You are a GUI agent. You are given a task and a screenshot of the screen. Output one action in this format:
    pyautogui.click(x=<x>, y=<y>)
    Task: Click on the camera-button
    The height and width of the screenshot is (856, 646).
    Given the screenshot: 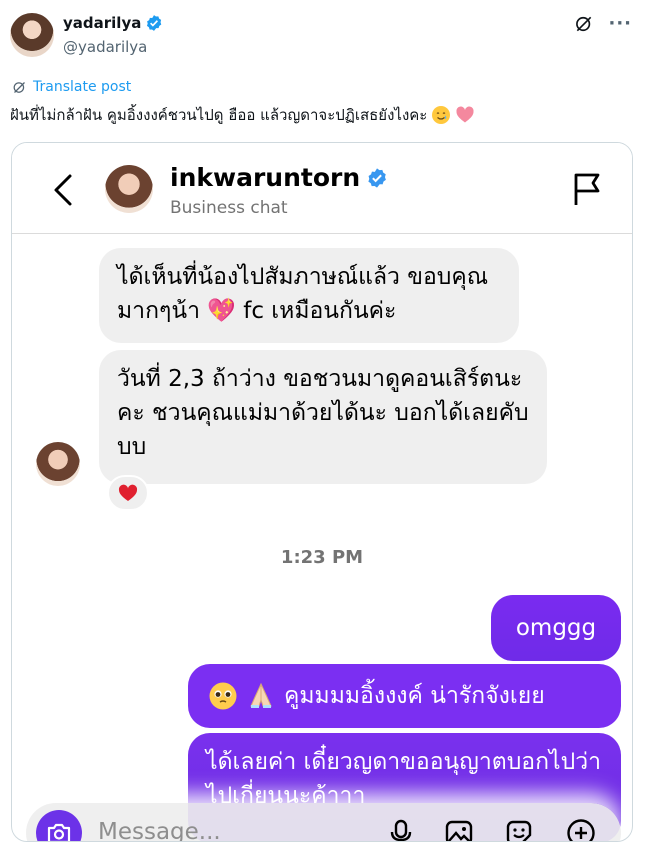 What is the action you would take?
    pyautogui.click(x=59, y=825)
    